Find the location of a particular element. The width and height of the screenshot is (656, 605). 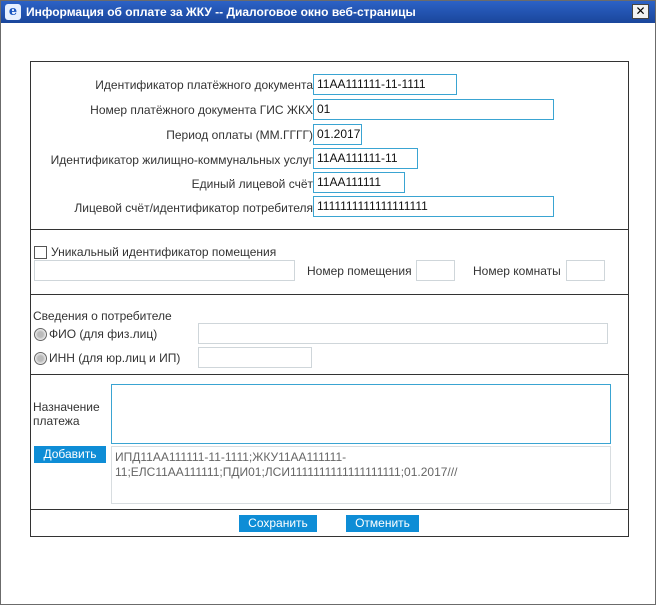

purpose-label-line1: Назначение is located at coordinates (66, 407).